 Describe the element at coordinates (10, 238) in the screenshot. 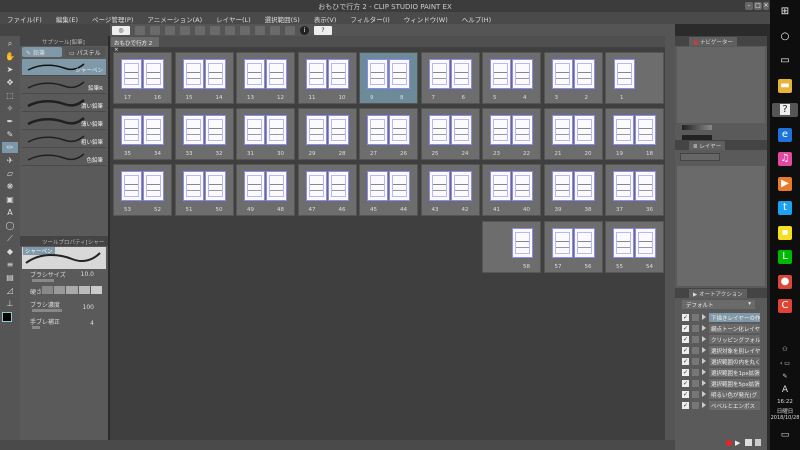

I see `blend-tool-icon: ⟋` at that location.